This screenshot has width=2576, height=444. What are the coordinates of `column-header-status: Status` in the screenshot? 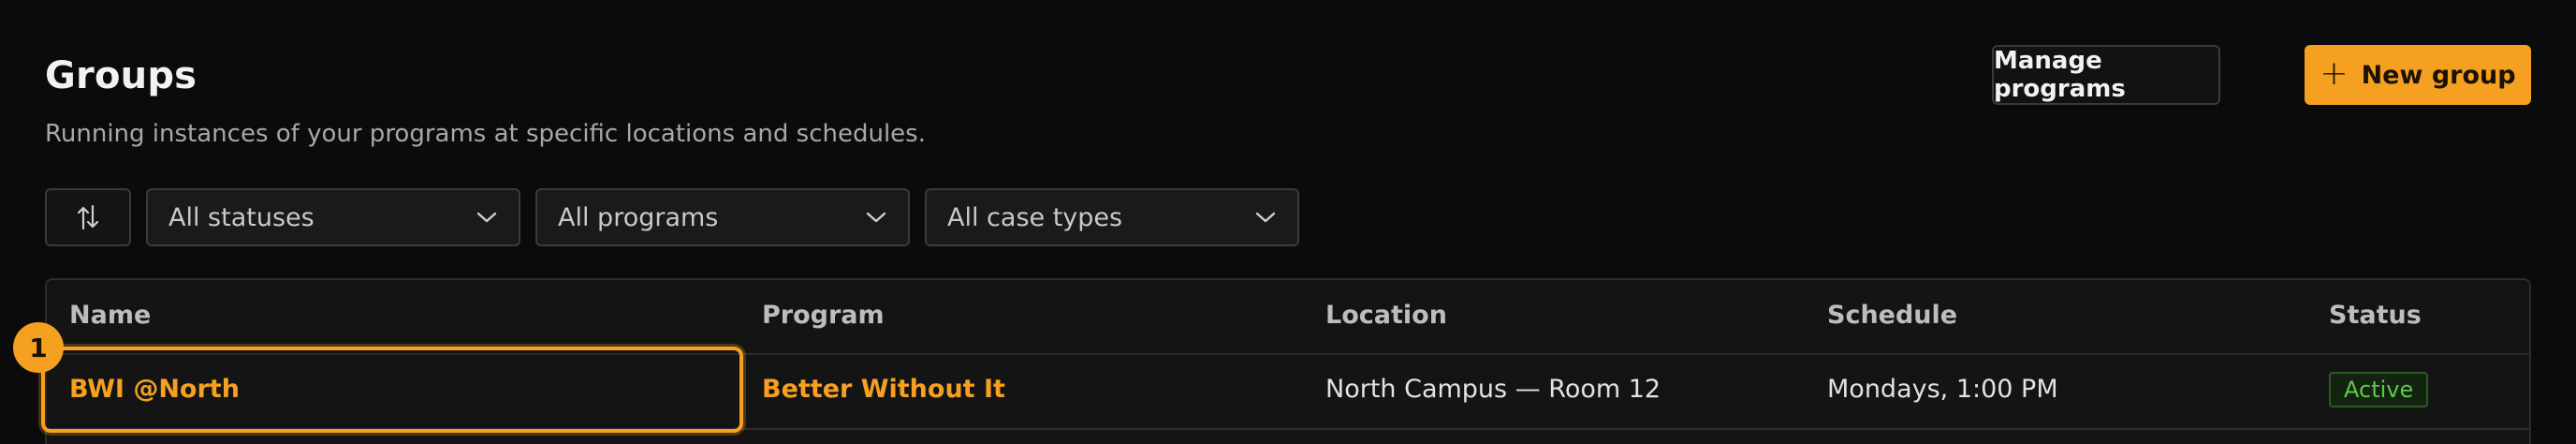 It's located at (2375, 315).